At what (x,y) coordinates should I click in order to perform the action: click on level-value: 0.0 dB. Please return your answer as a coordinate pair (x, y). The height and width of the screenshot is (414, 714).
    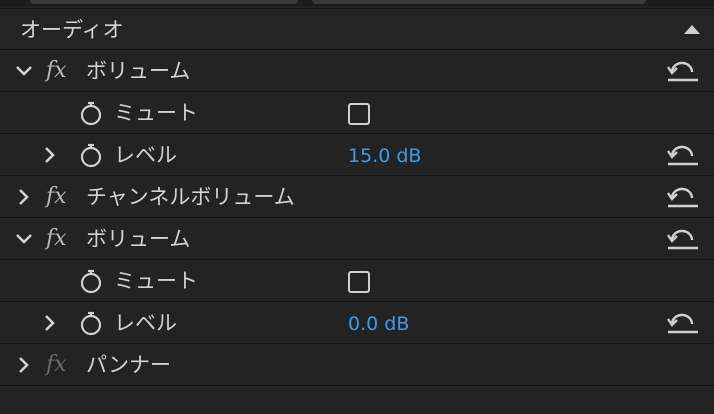
    Looking at the image, I should click on (378, 324).